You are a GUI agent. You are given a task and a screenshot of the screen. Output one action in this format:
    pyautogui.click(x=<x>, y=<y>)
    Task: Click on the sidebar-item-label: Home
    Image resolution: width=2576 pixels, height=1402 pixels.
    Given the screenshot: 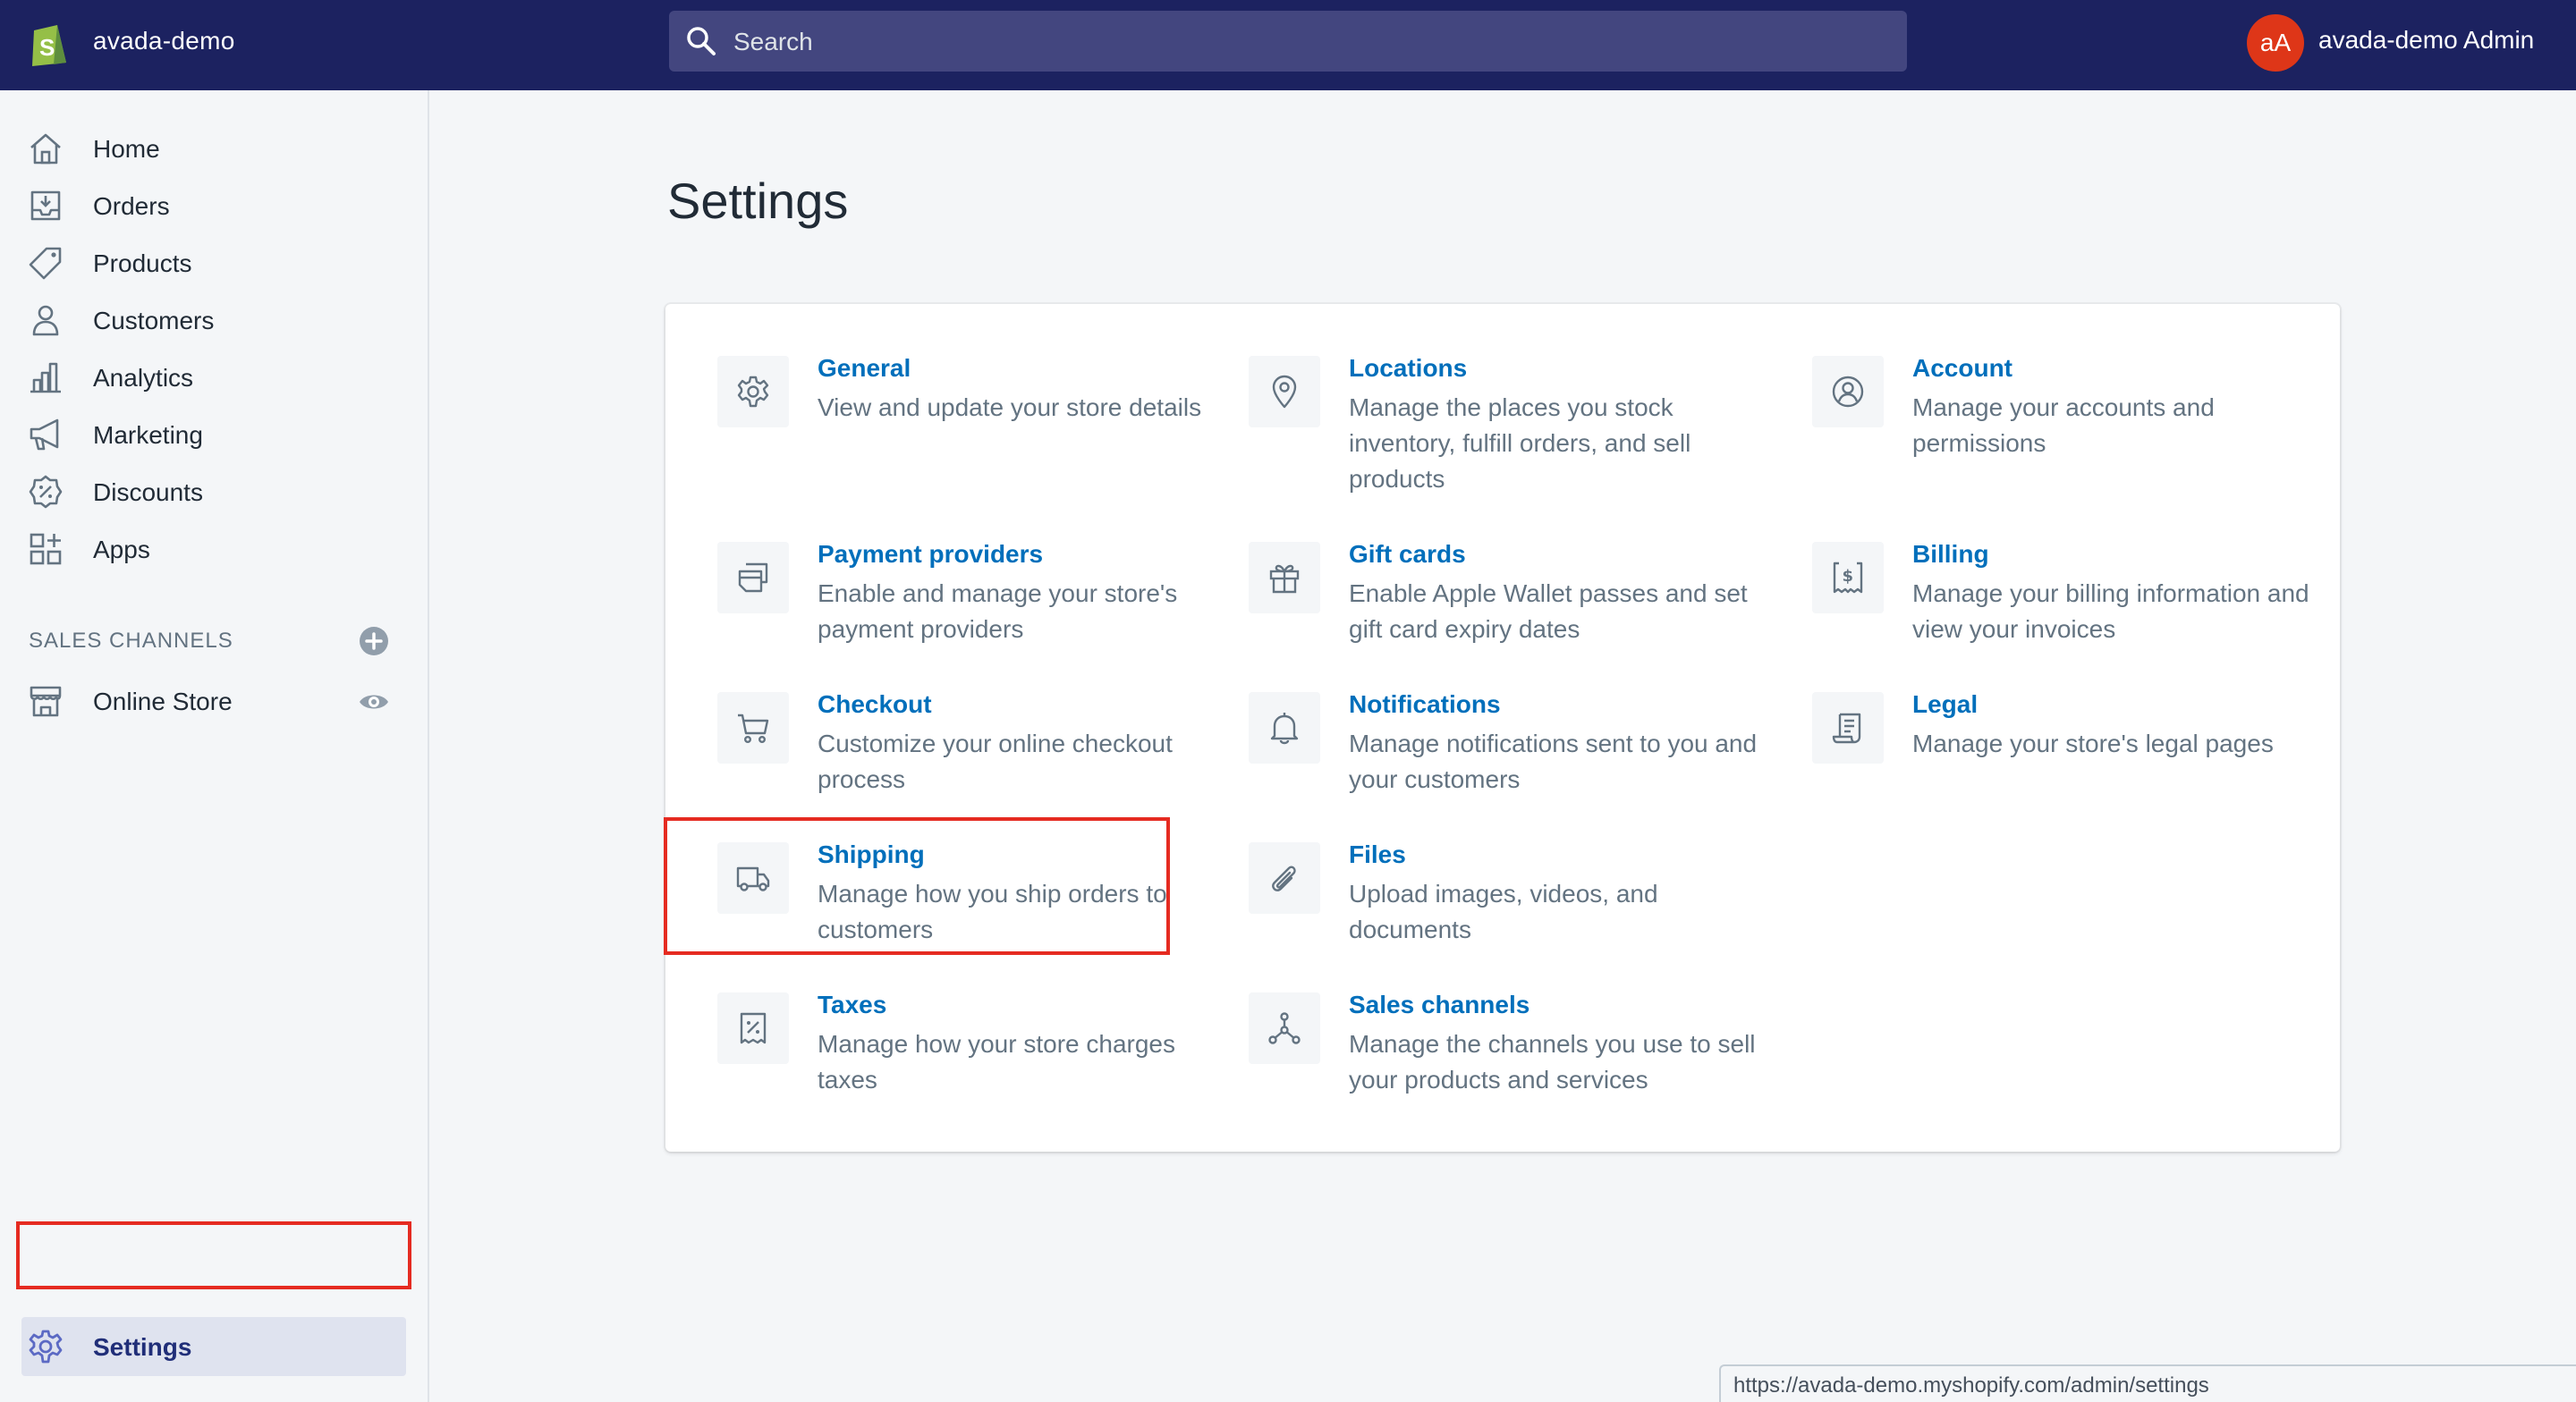 What is the action you would take?
    pyautogui.click(x=126, y=149)
    